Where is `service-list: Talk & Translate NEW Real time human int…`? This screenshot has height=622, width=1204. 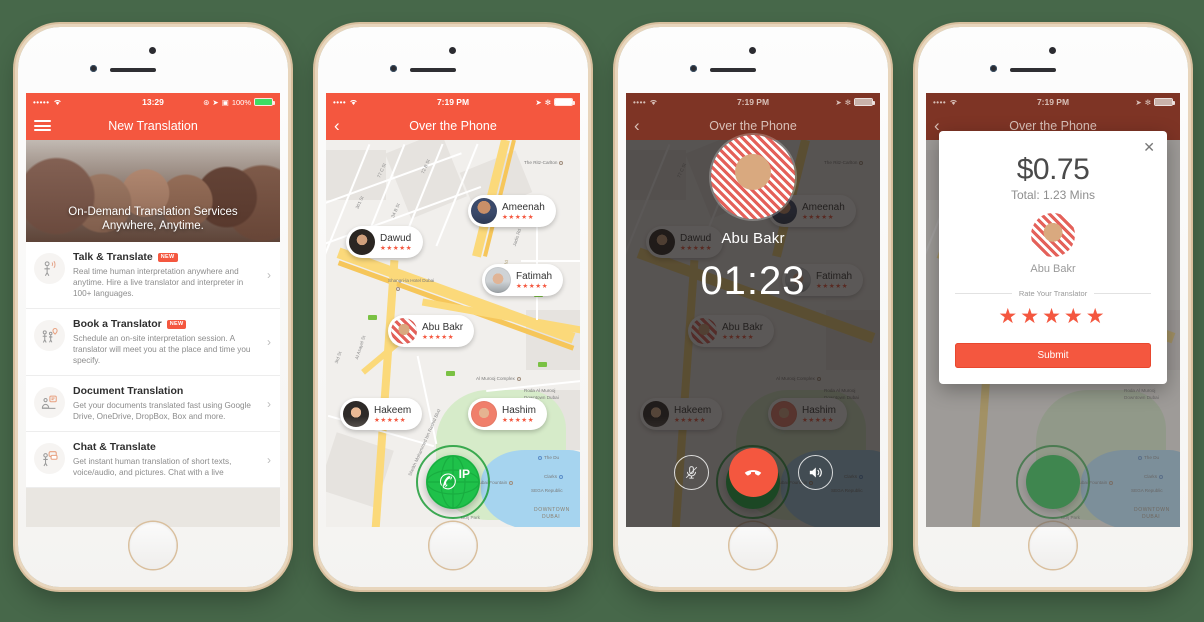
service-list: Talk & Translate NEW Real time human int… is located at coordinates (153, 365).